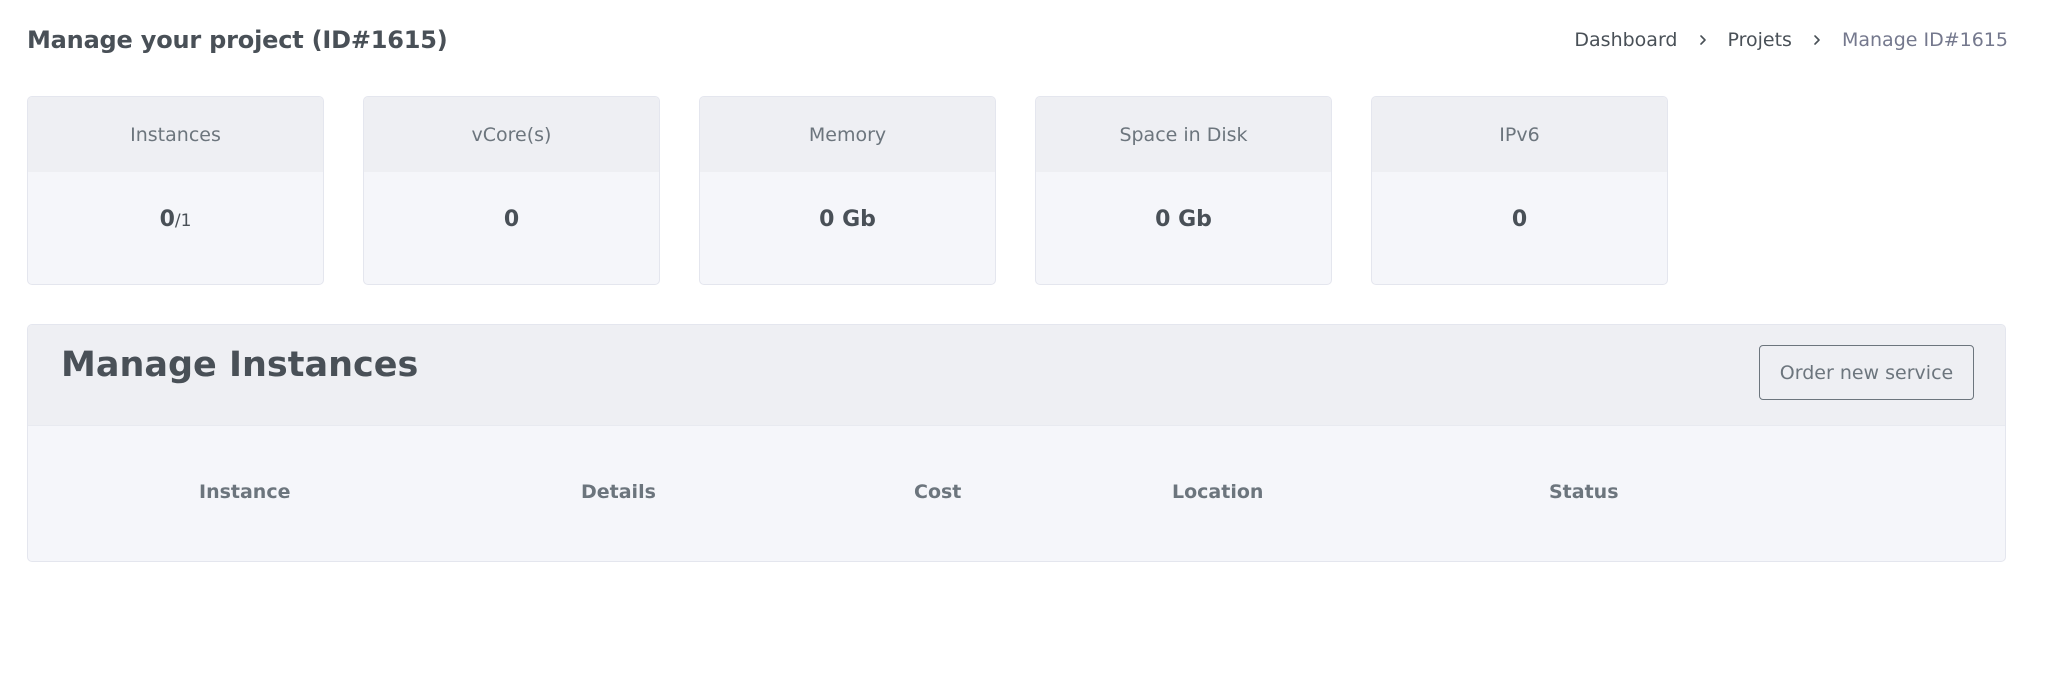 The image size is (2048, 695). What do you see at coordinates (240, 365) in the screenshot?
I see `section-title: Manage Instances` at bounding box center [240, 365].